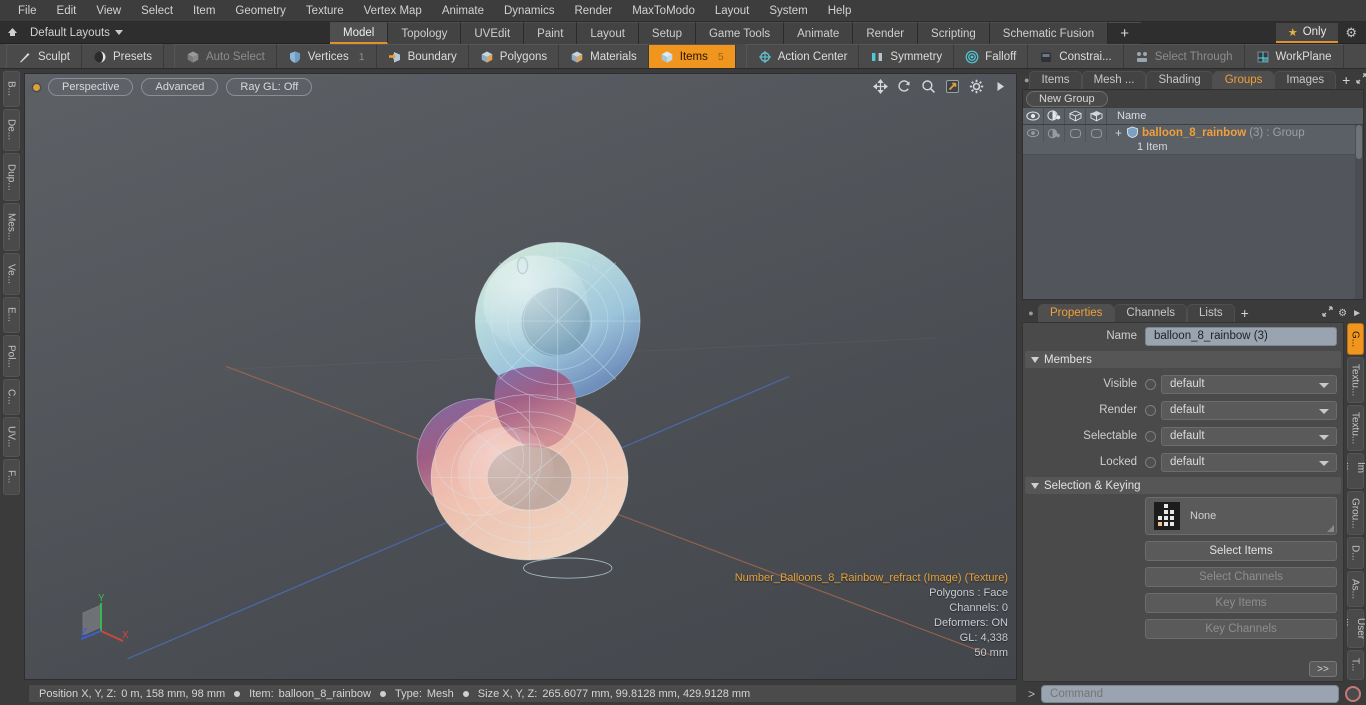  Describe the element at coordinates (1075, 133) in the screenshot. I see `row-wireframe-toggle` at that location.